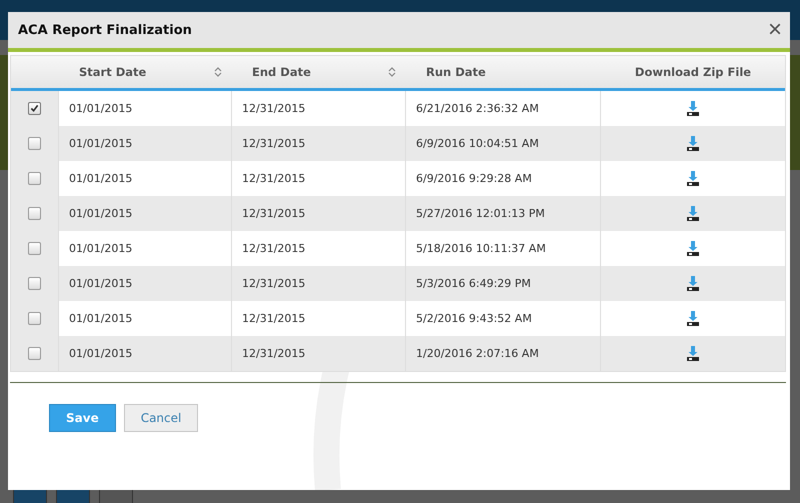 The width and height of the screenshot is (800, 503). I want to click on column-header: Download Zip File, so click(693, 72).